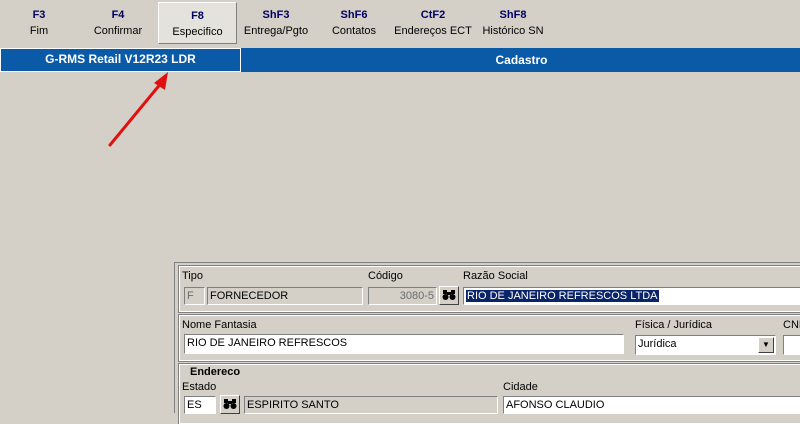 This screenshot has width=800, height=424. I want to click on cnpj-field, so click(791, 345).